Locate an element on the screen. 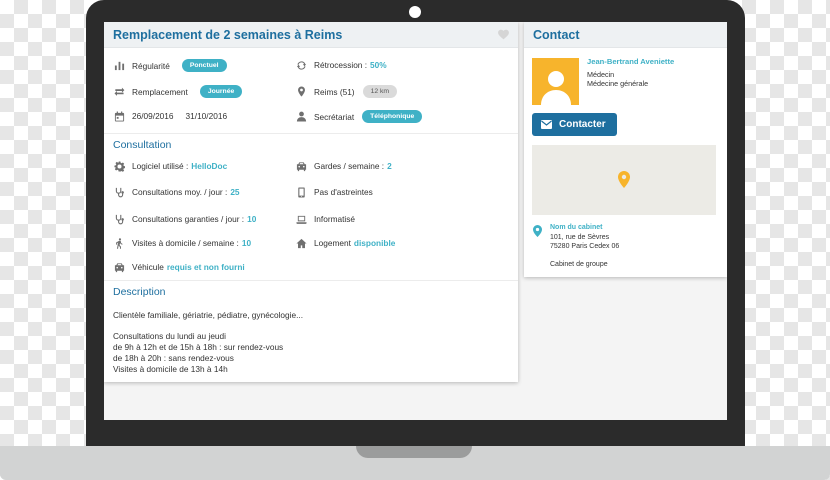 This screenshot has height=480, width=830. visites-label: Visites à domicile / semaine : is located at coordinates (185, 243).